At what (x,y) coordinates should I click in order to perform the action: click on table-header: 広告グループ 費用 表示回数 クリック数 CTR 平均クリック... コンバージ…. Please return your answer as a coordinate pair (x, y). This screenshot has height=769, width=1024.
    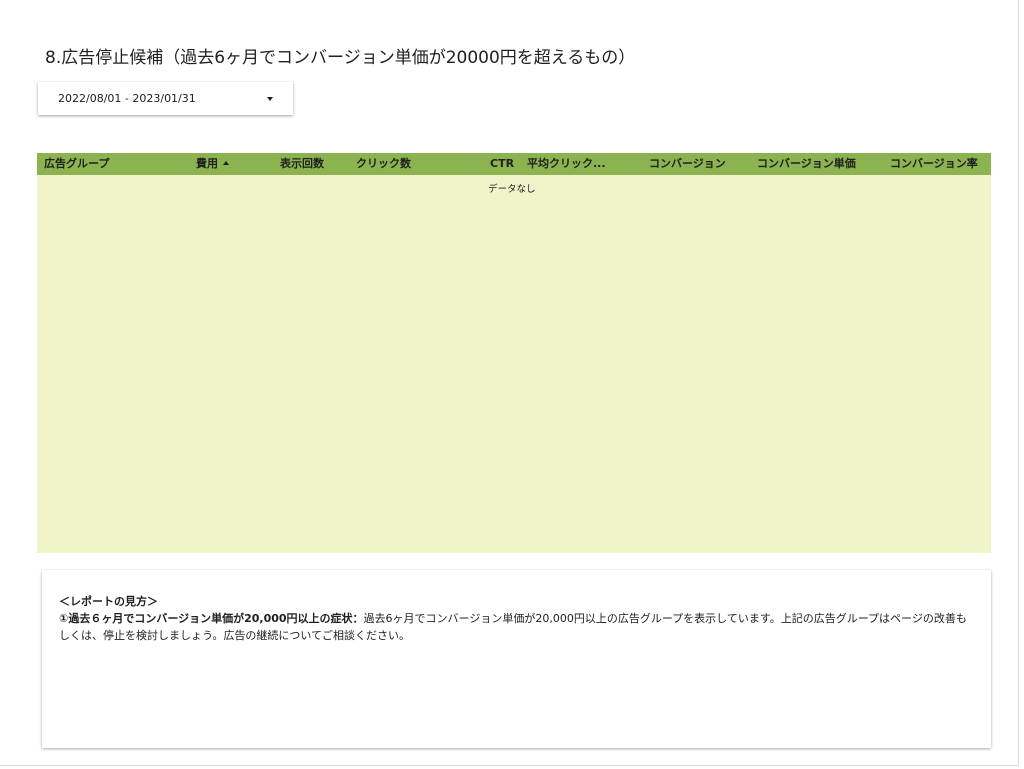
    Looking at the image, I should click on (514, 164).